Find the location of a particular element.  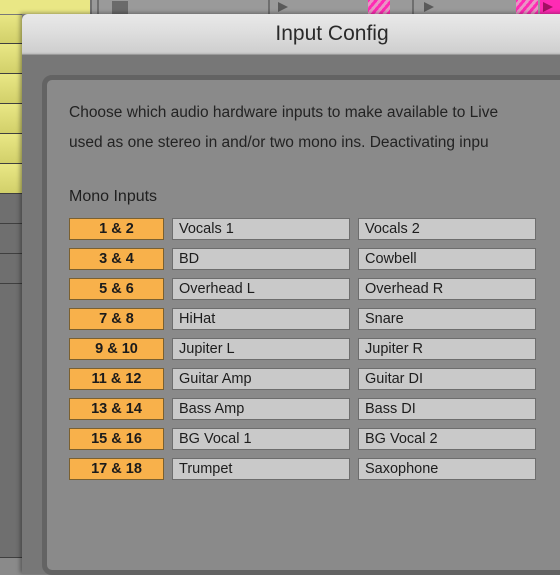

input-name-field-left: Guitar Amp is located at coordinates (261, 379).